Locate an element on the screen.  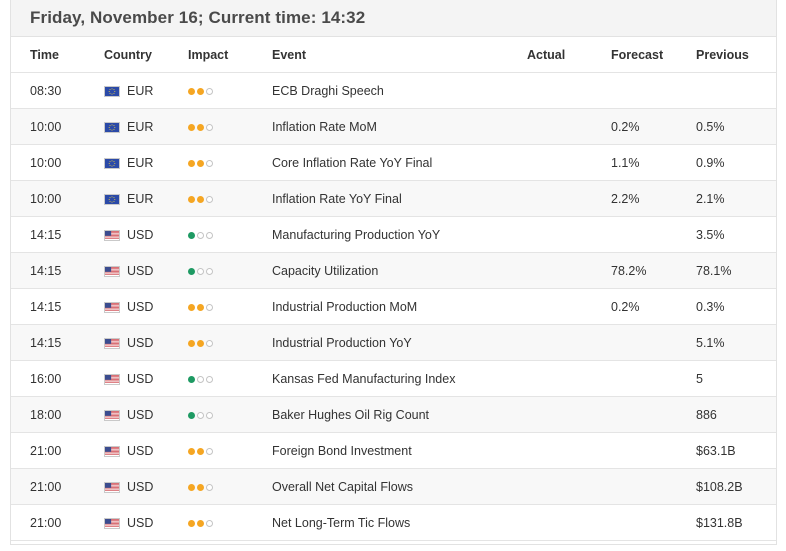
event-name: Capacity Utilization is located at coordinates (325, 271).